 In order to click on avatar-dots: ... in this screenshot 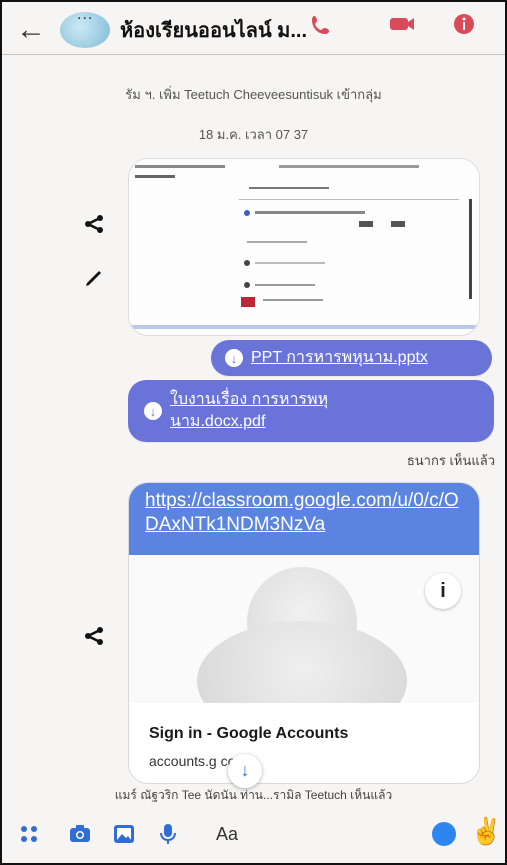, I will do `click(85, 14)`.